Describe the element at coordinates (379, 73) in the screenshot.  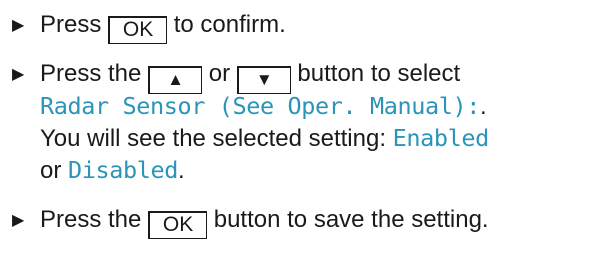
I see `step-text: button to select` at that location.